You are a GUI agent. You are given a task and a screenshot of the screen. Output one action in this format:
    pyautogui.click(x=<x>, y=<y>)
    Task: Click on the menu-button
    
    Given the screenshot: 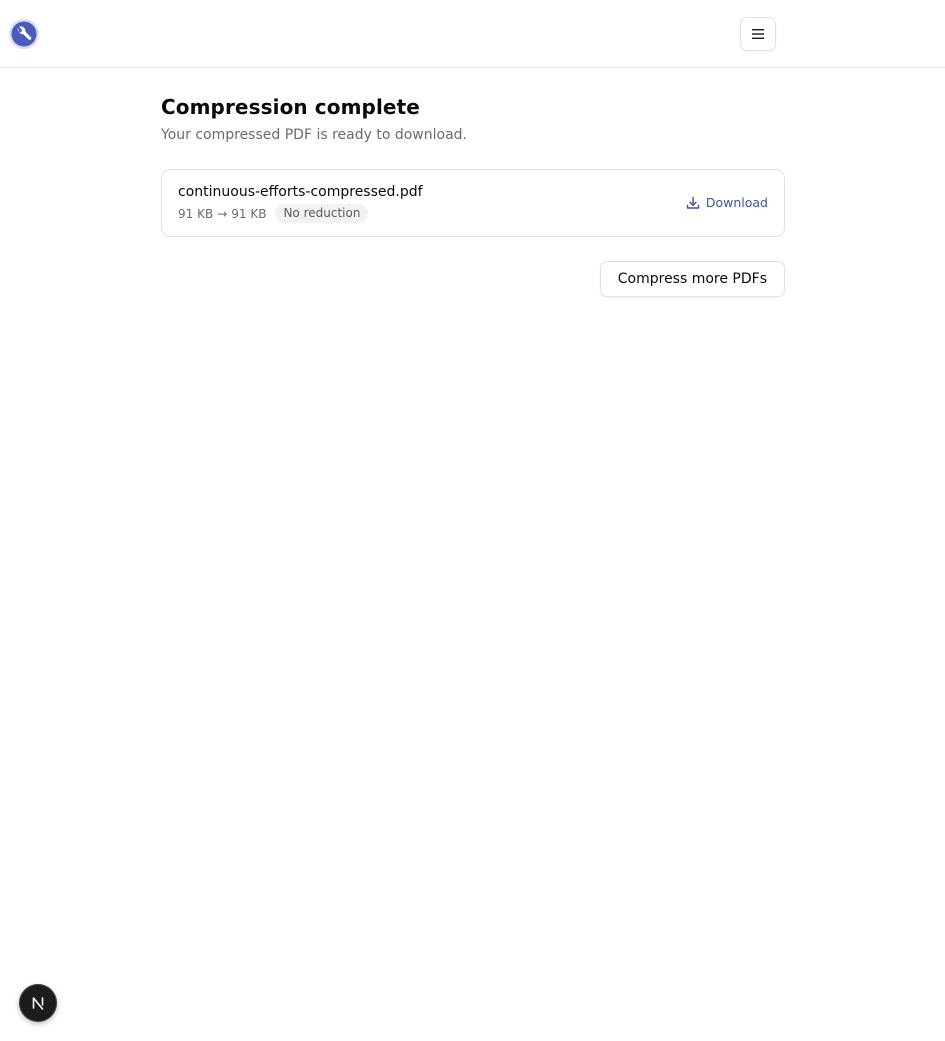 What is the action you would take?
    pyautogui.click(x=758, y=34)
    